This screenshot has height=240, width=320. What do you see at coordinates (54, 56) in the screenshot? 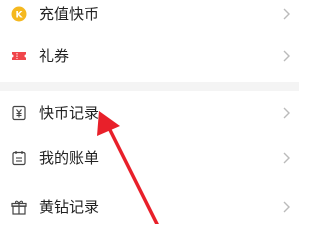
I see `menu-item-label: 礼券` at bounding box center [54, 56].